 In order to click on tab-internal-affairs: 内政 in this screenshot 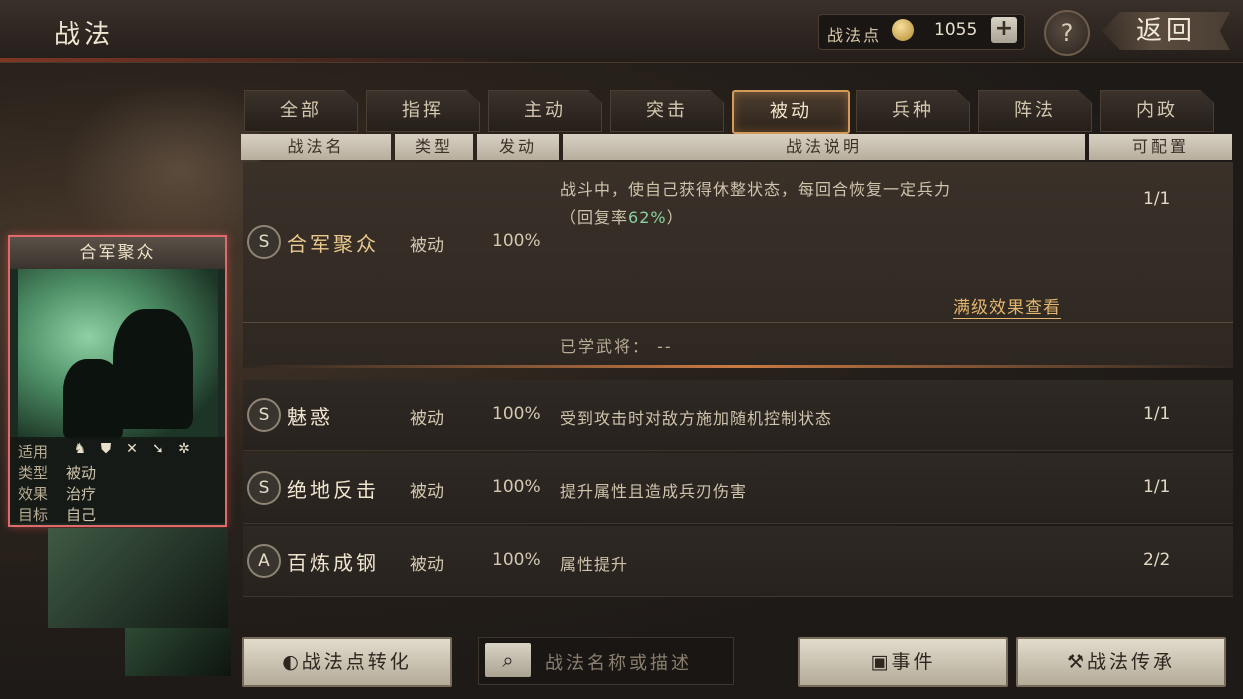, I will do `click(1157, 111)`.